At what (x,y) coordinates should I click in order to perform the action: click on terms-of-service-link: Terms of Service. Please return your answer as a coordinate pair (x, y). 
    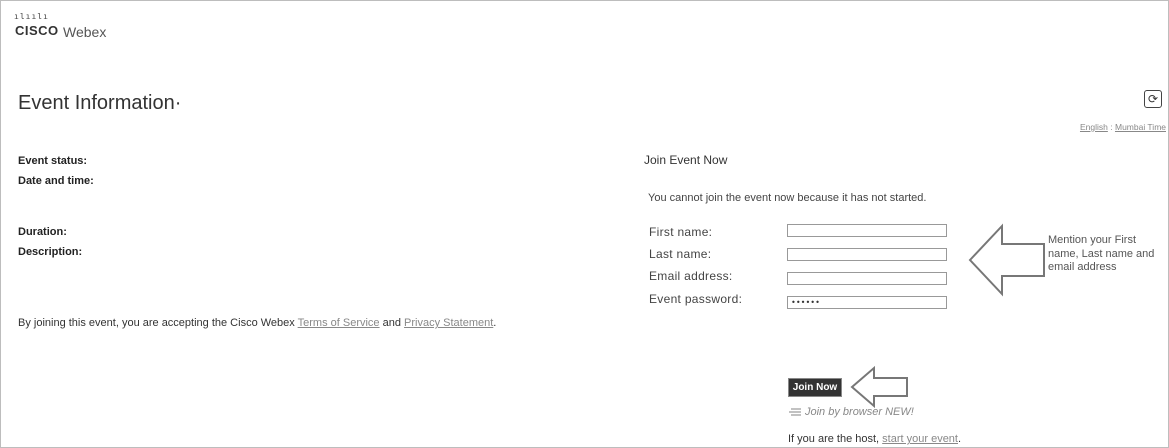
    Looking at the image, I should click on (339, 323).